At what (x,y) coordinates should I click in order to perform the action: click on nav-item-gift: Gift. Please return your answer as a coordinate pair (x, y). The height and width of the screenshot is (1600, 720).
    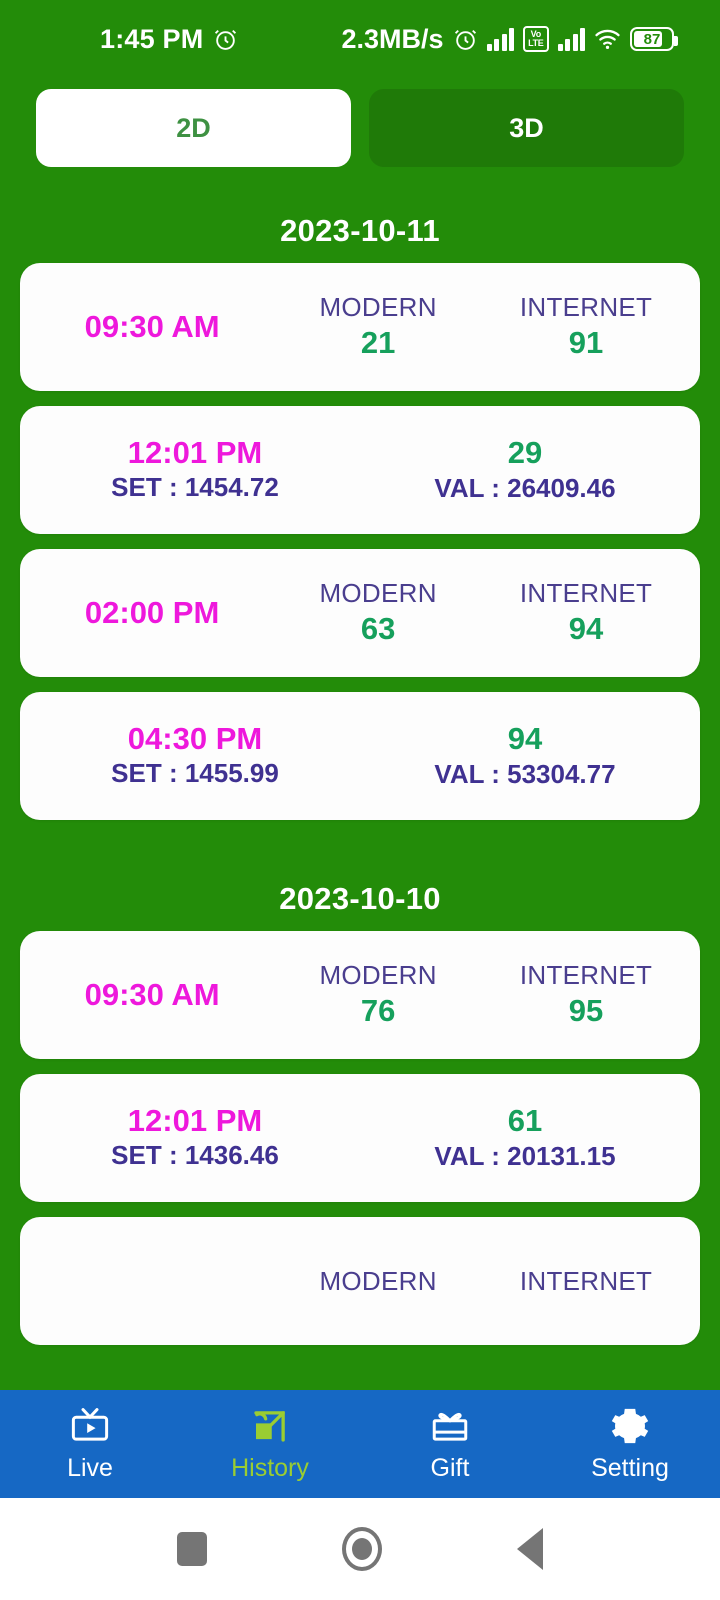
    Looking at the image, I should click on (450, 1444).